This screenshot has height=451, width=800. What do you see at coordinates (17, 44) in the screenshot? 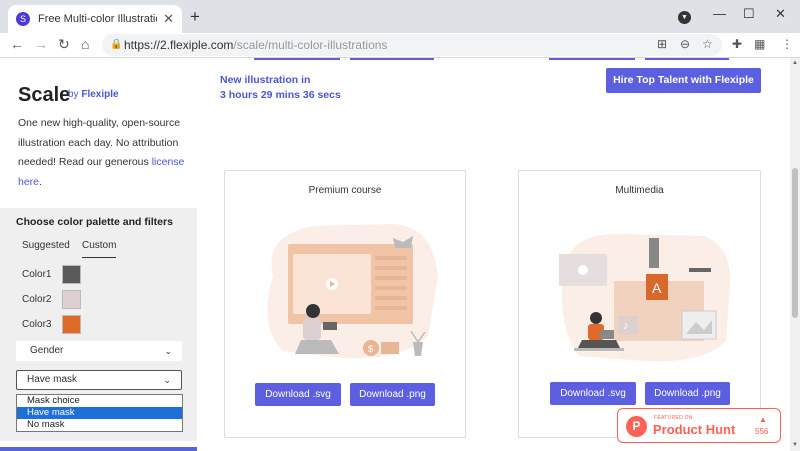
I see `back-icon: ←` at bounding box center [17, 44].